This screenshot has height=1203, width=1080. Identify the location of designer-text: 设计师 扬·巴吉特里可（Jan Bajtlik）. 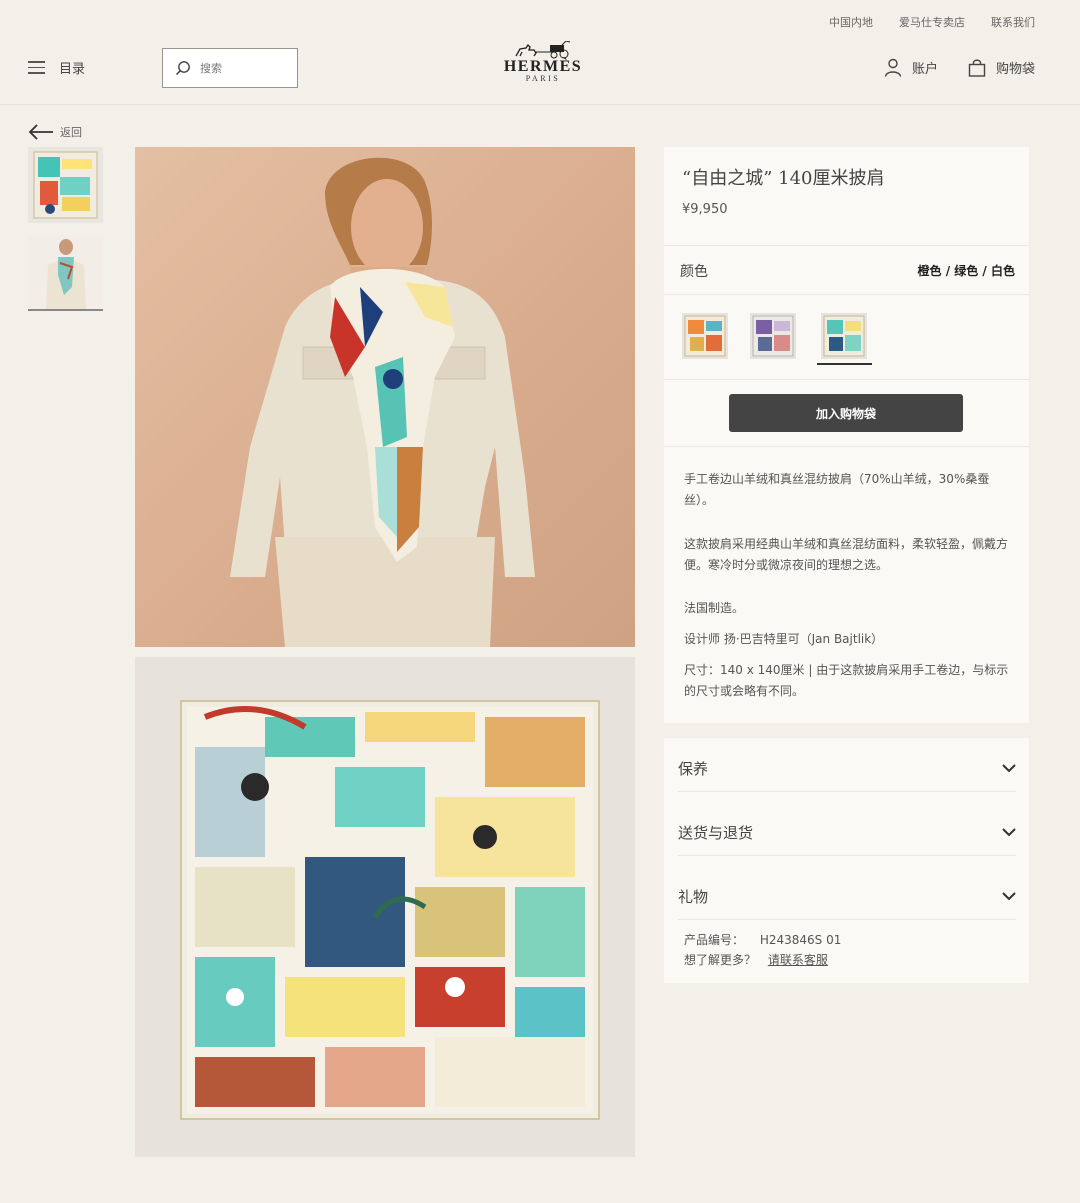
(784, 639).